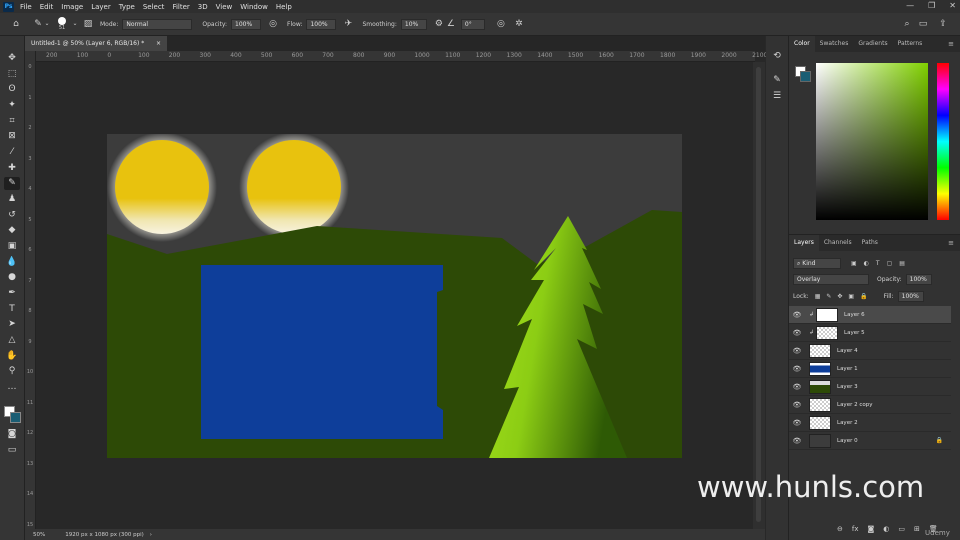 Image resolution: width=960 pixels, height=540 pixels. I want to click on tab-patterns: Patterns, so click(910, 44).